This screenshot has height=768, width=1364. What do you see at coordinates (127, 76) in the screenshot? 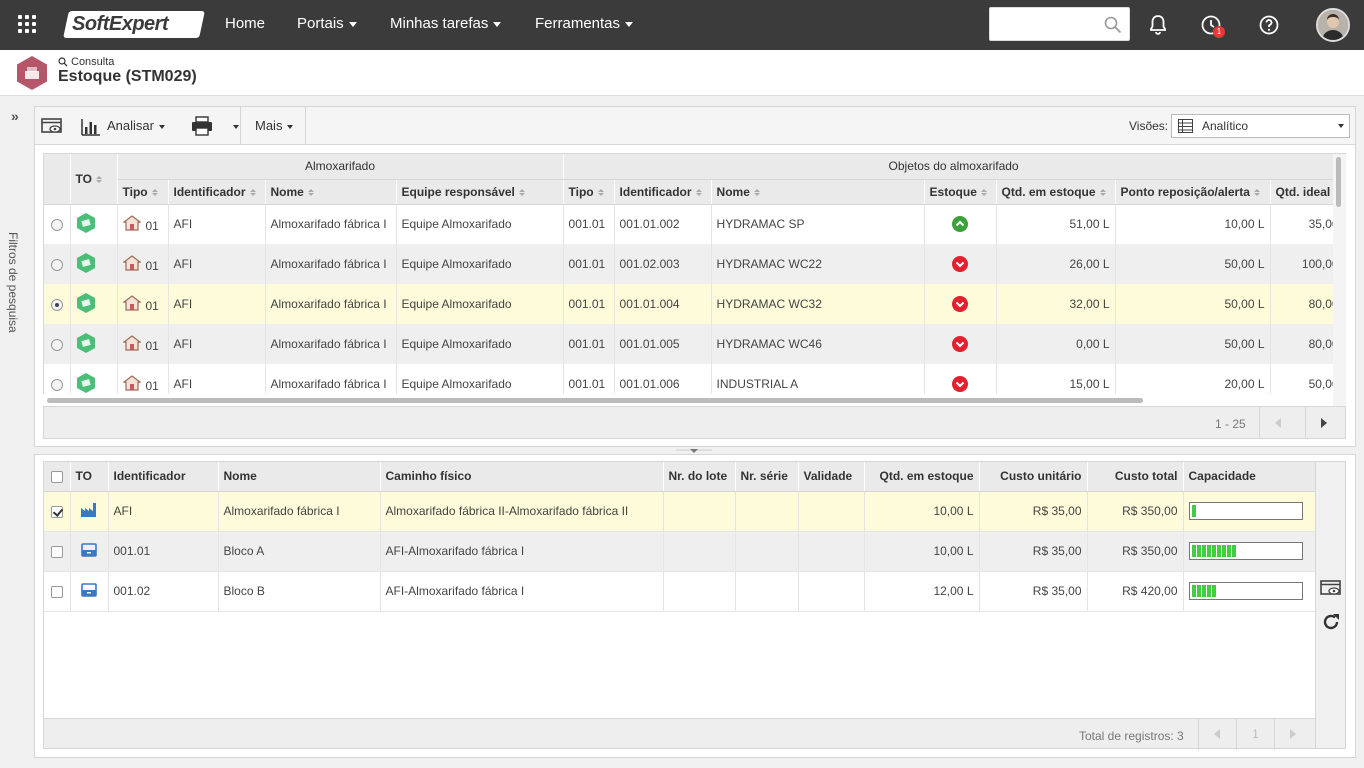
I see `page-title: Estoque (STM029)` at bounding box center [127, 76].